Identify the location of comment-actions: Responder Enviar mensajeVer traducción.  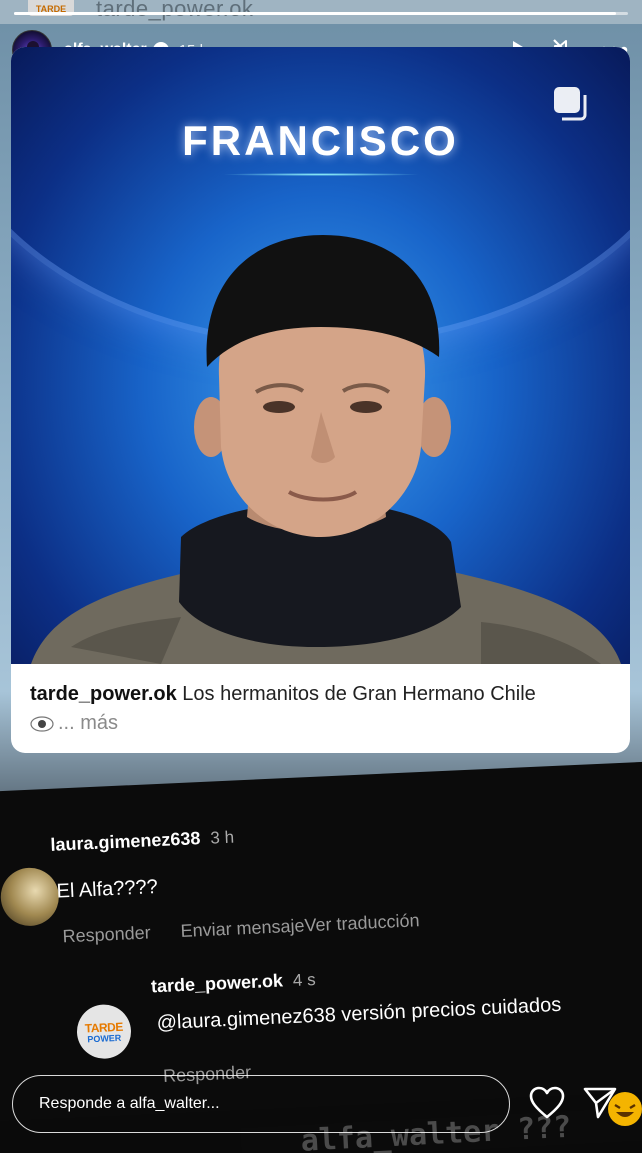
(241, 928).